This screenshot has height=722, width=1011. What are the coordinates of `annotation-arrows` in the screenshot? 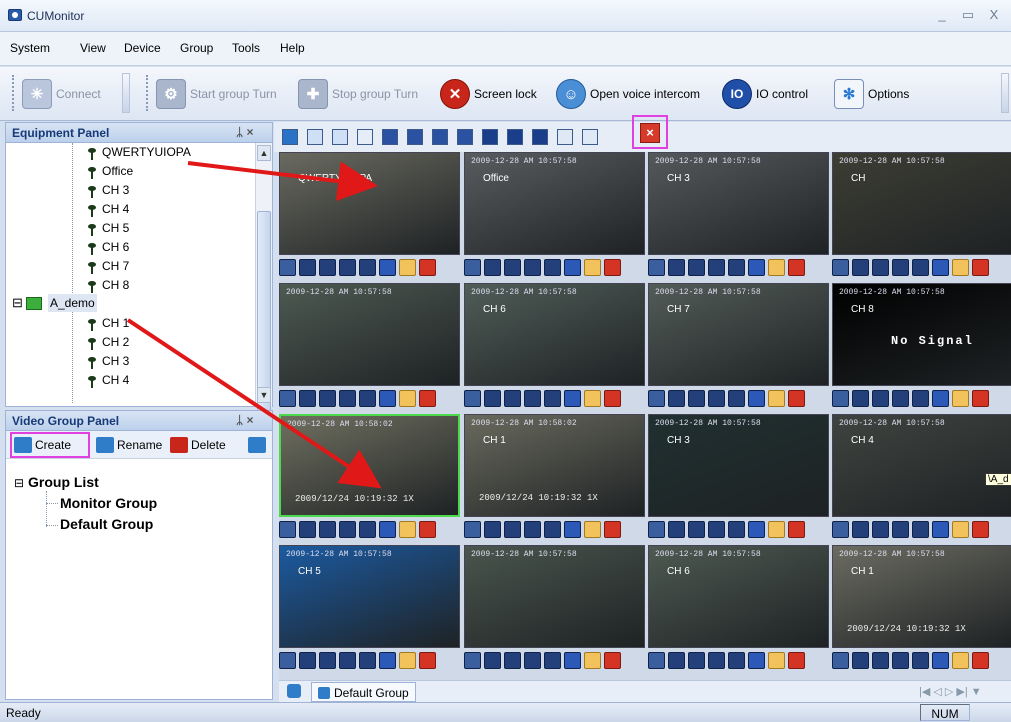 It's located at (254, 325).